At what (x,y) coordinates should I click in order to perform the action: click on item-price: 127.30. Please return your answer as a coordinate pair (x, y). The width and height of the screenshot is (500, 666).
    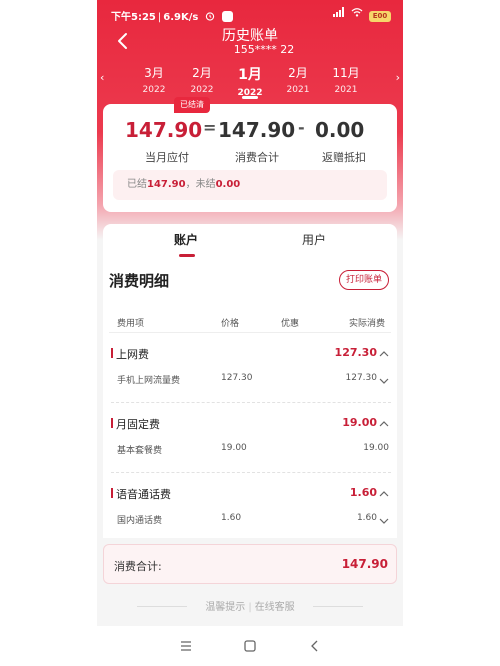
    Looking at the image, I should click on (237, 378).